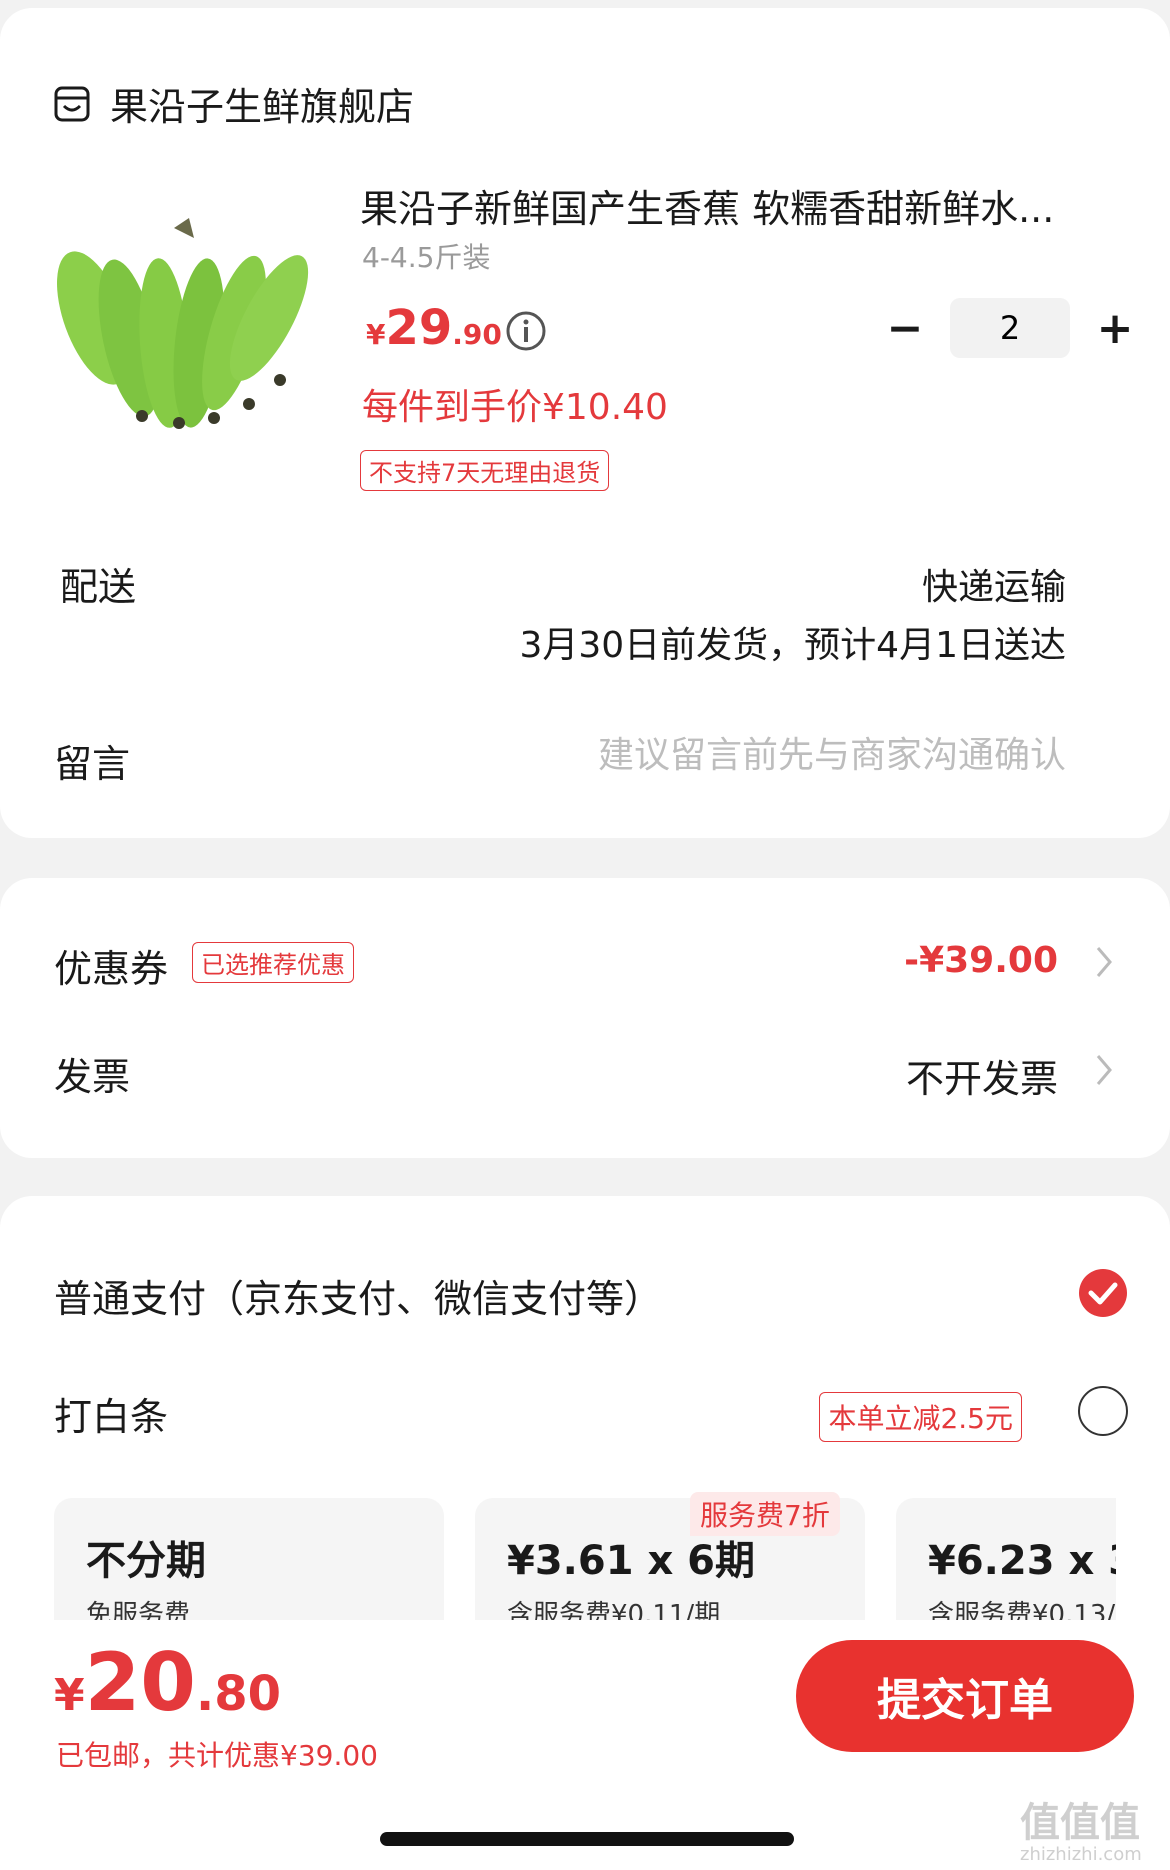 This screenshot has width=1170, height=1870. Describe the element at coordinates (92, 764) in the screenshot. I see `message-label: 留言` at that location.